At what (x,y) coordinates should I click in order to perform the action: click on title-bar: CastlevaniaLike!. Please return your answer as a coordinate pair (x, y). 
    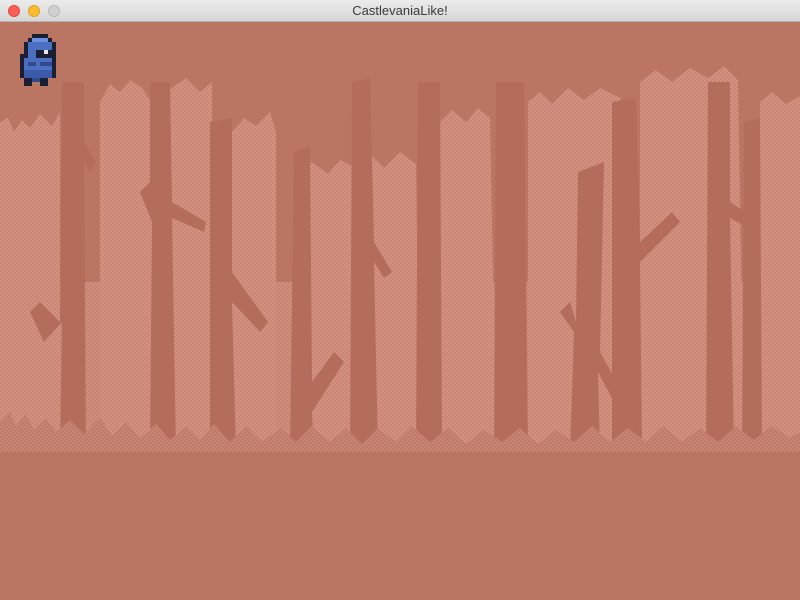
    Looking at the image, I should click on (400, 11).